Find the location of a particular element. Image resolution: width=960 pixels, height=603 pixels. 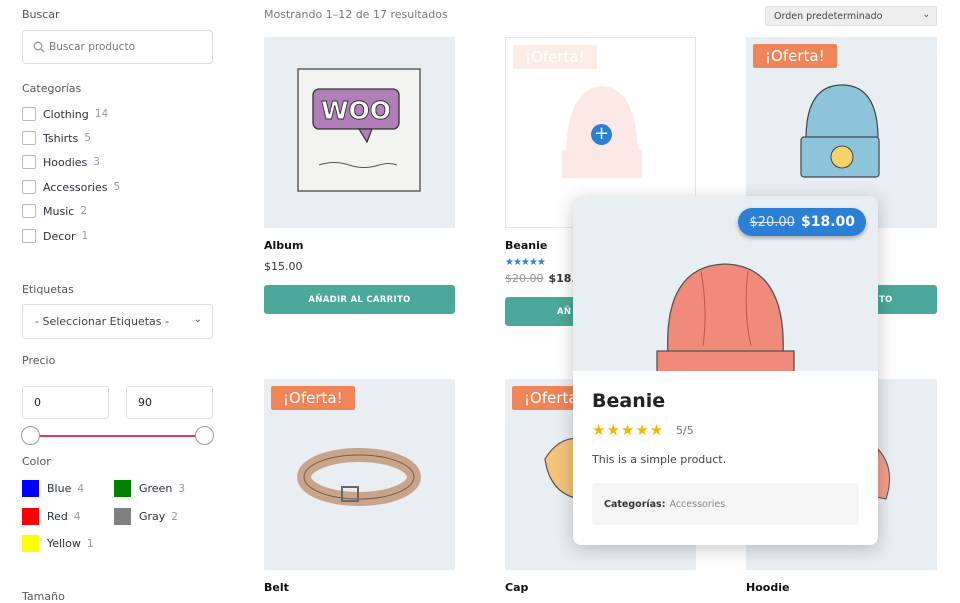

category-label: Clothing is located at coordinates (66, 114).